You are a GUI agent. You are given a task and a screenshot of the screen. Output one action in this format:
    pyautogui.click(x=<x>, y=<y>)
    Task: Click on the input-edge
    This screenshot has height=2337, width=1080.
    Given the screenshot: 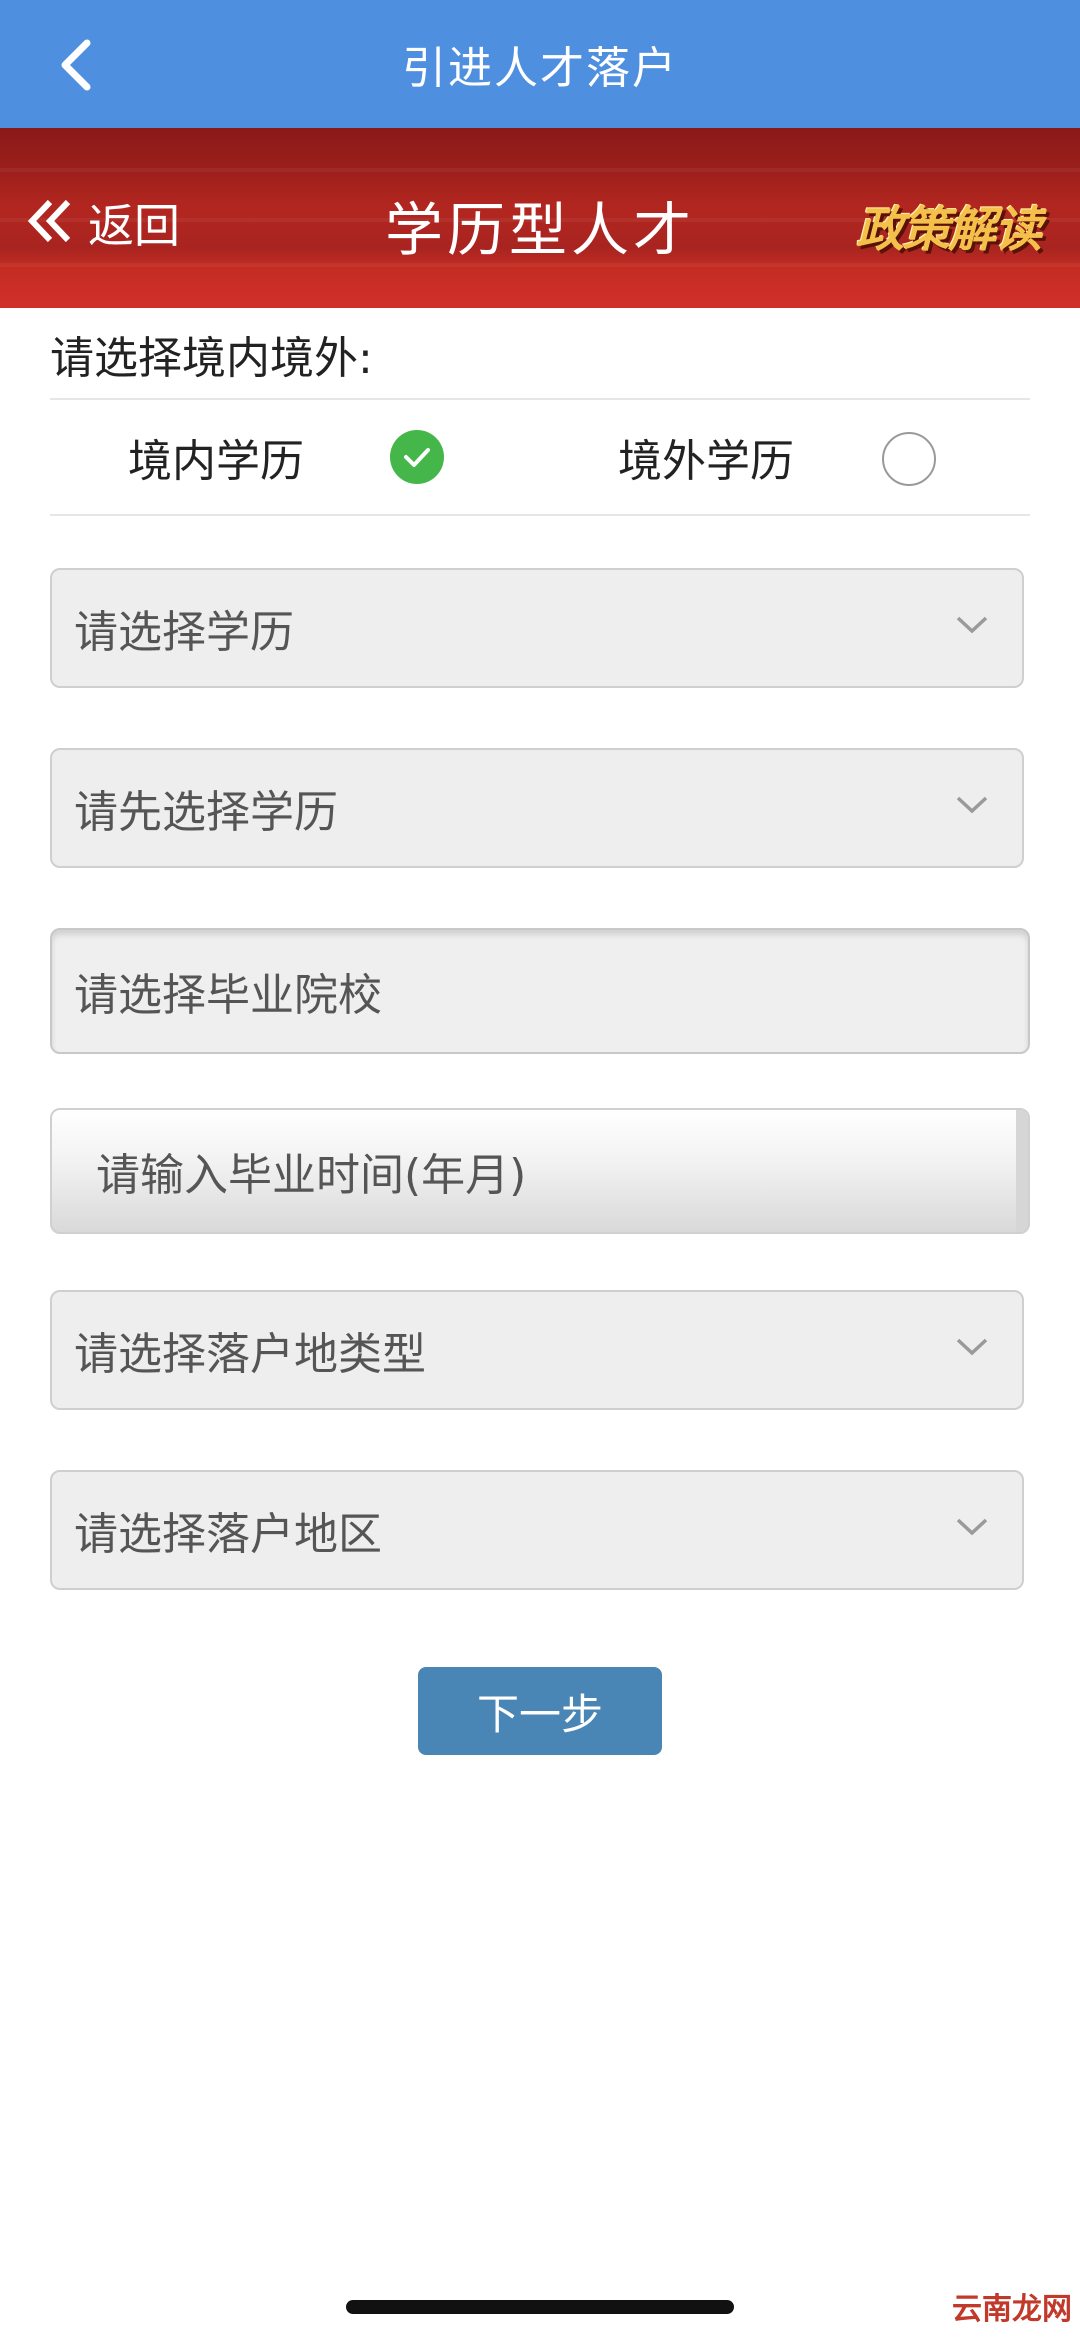 What is the action you would take?
    pyautogui.click(x=1022, y=1171)
    